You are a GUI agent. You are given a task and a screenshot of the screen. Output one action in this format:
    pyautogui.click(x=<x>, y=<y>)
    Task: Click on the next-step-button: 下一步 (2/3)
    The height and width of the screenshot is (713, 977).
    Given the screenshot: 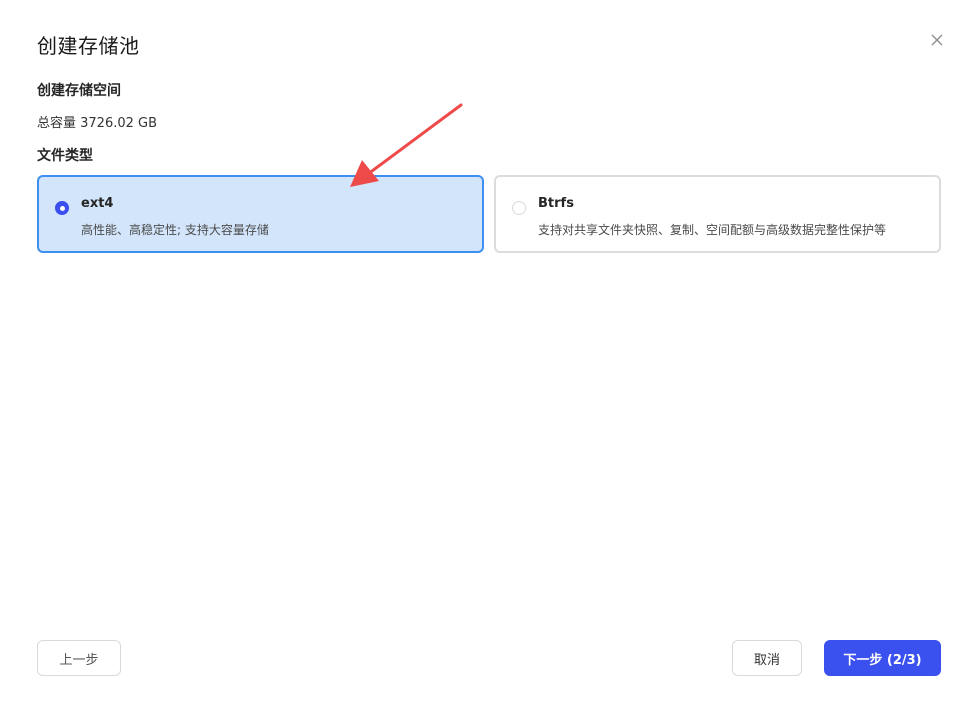 What is the action you would take?
    pyautogui.click(x=882, y=658)
    